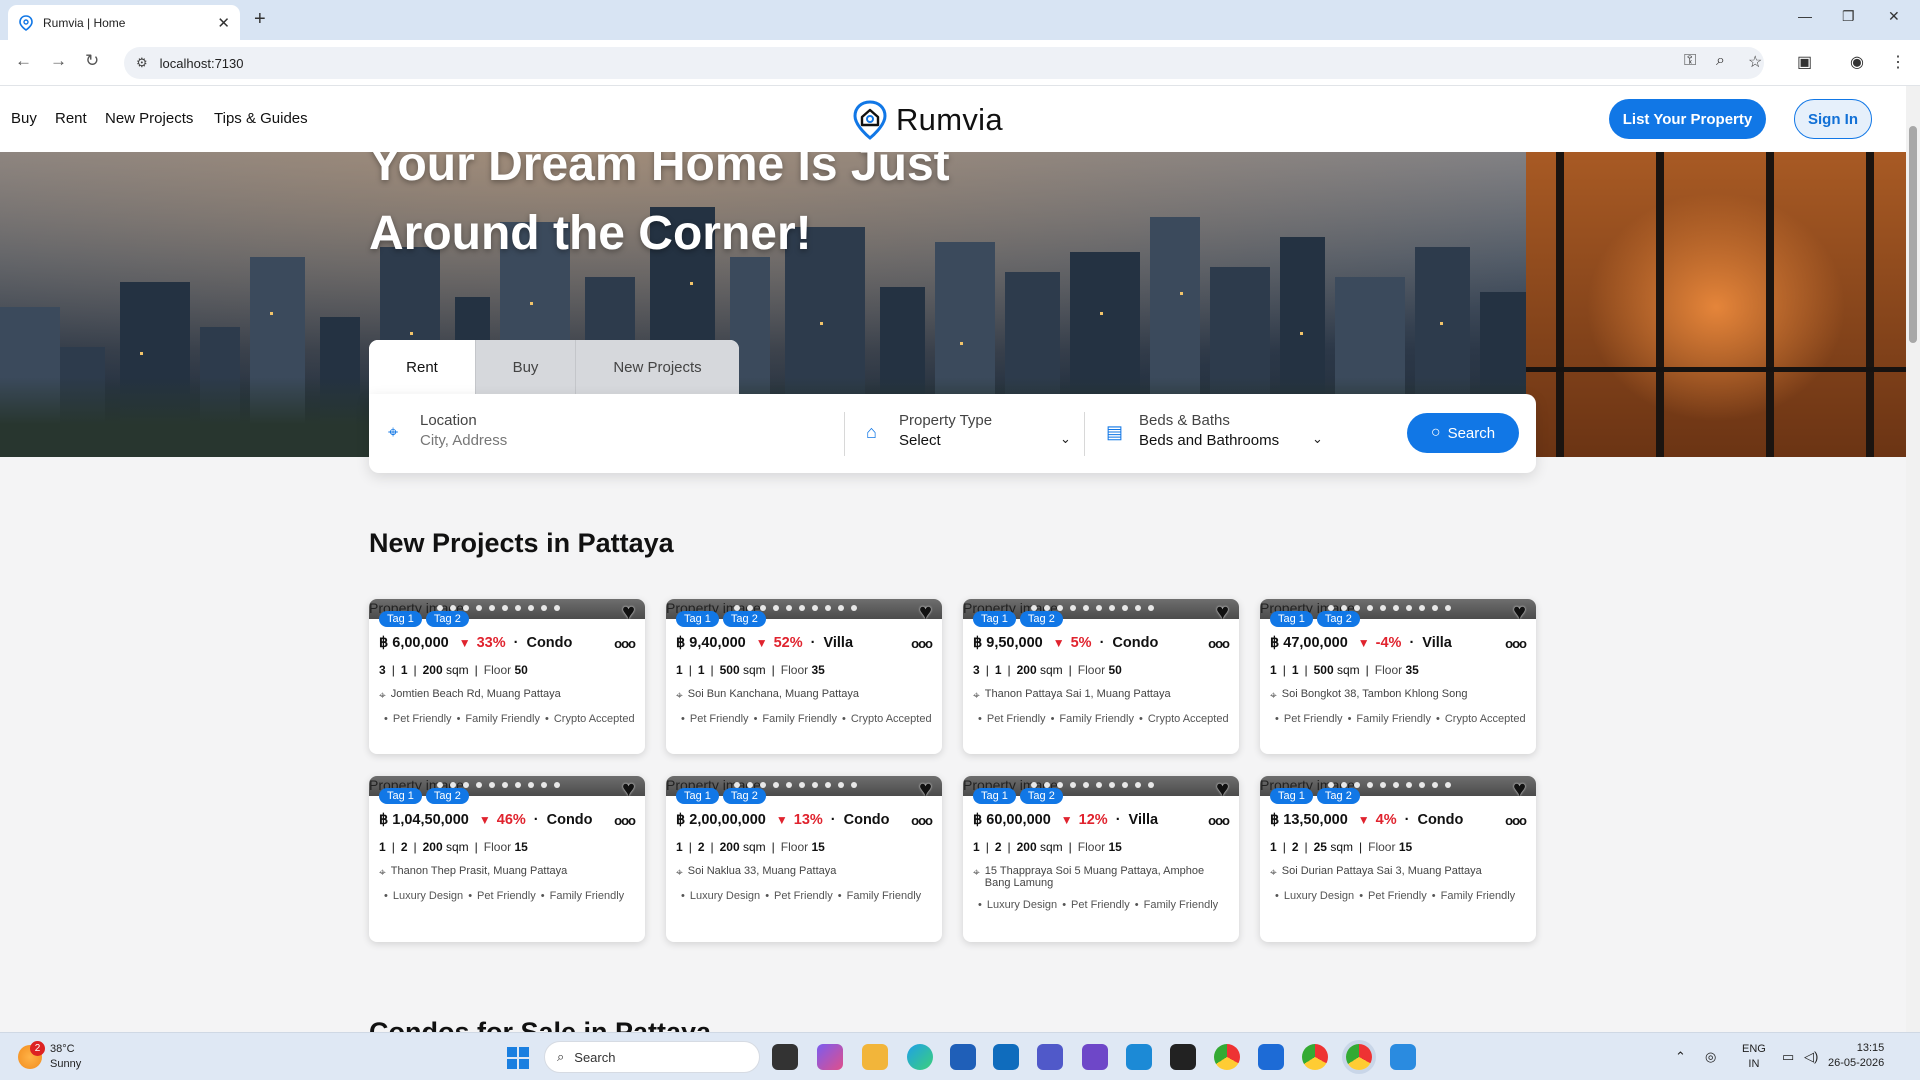  Describe the element at coordinates (1006, 1057) in the screenshot. I see `outlook-icon` at that location.